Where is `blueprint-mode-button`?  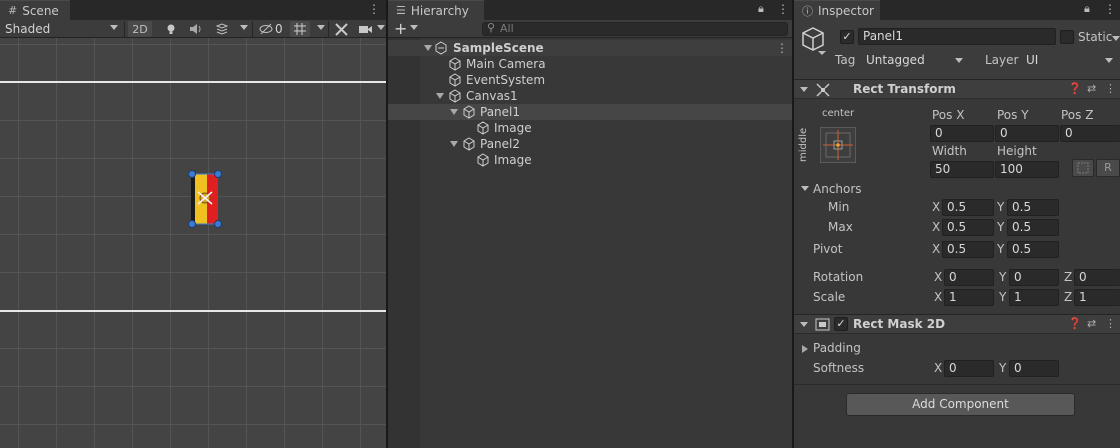 blueprint-mode-button is located at coordinates (1083, 168).